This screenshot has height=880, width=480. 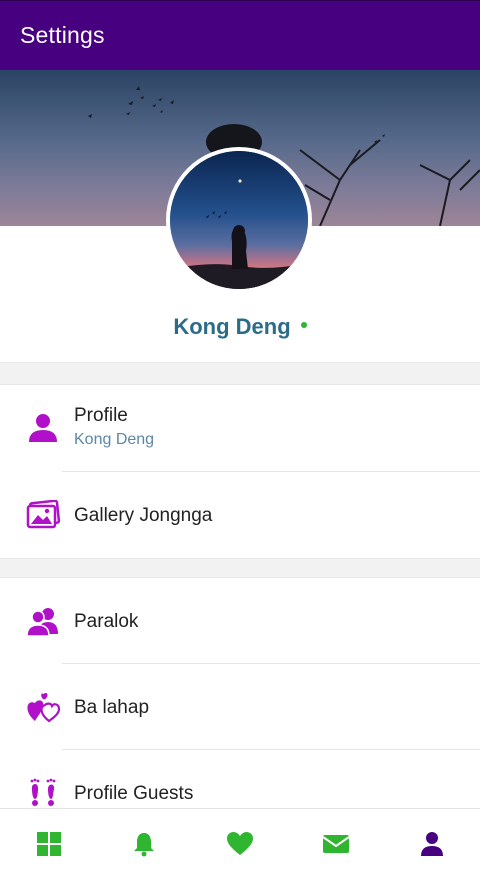 What do you see at coordinates (240, 428) in the screenshot?
I see `settings-item-profile: Profile Kong Deng` at bounding box center [240, 428].